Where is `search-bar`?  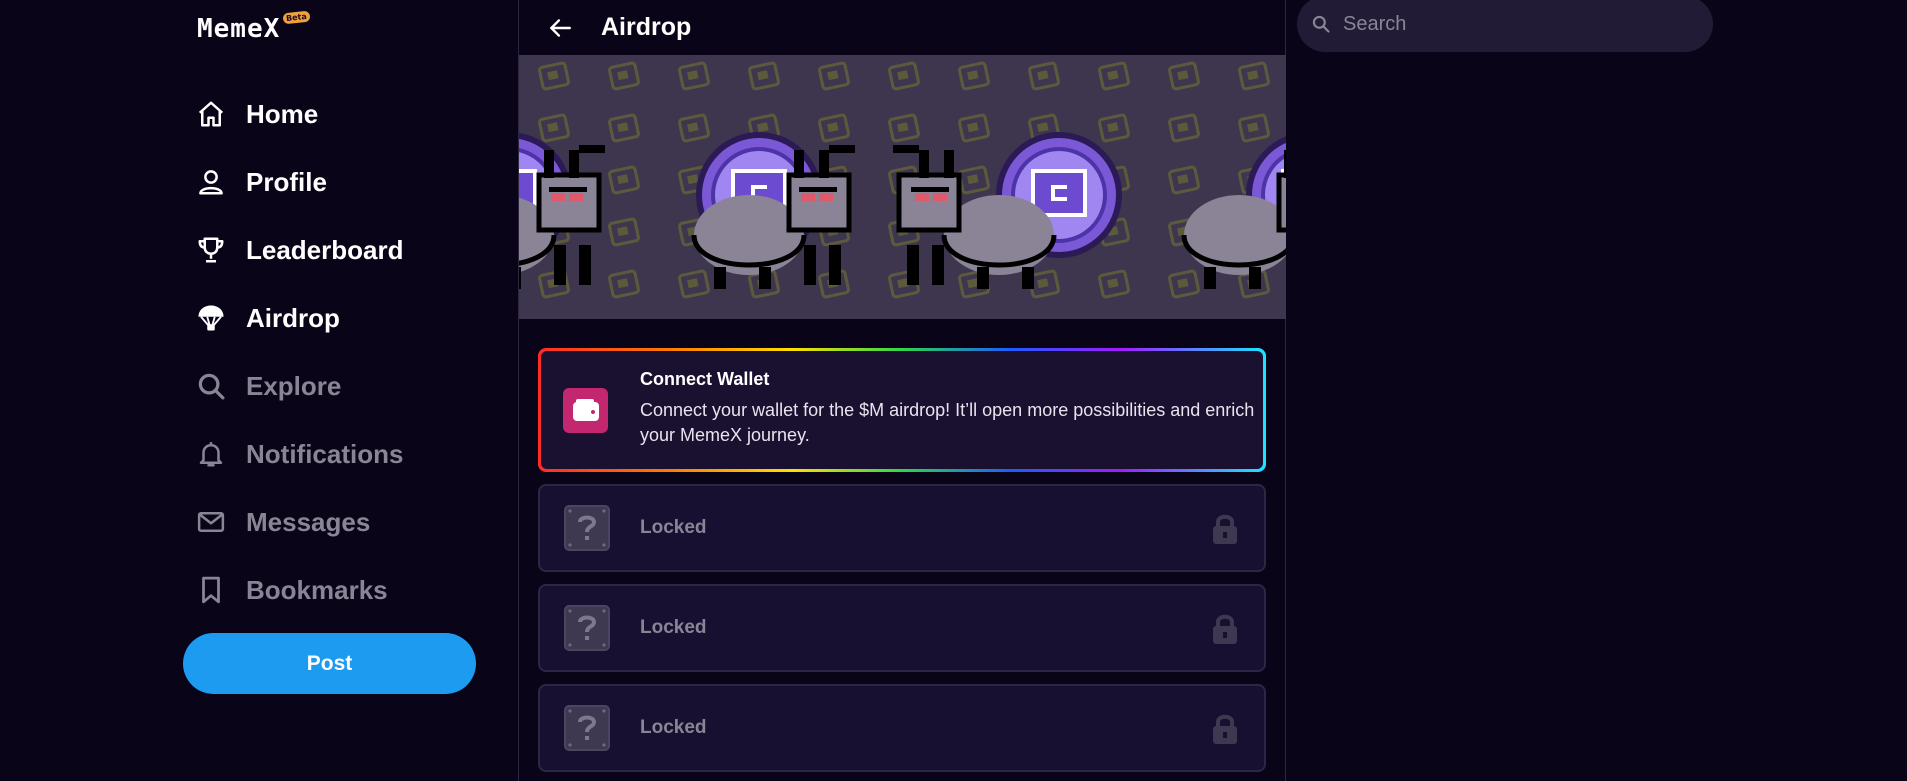 search-bar is located at coordinates (1505, 26).